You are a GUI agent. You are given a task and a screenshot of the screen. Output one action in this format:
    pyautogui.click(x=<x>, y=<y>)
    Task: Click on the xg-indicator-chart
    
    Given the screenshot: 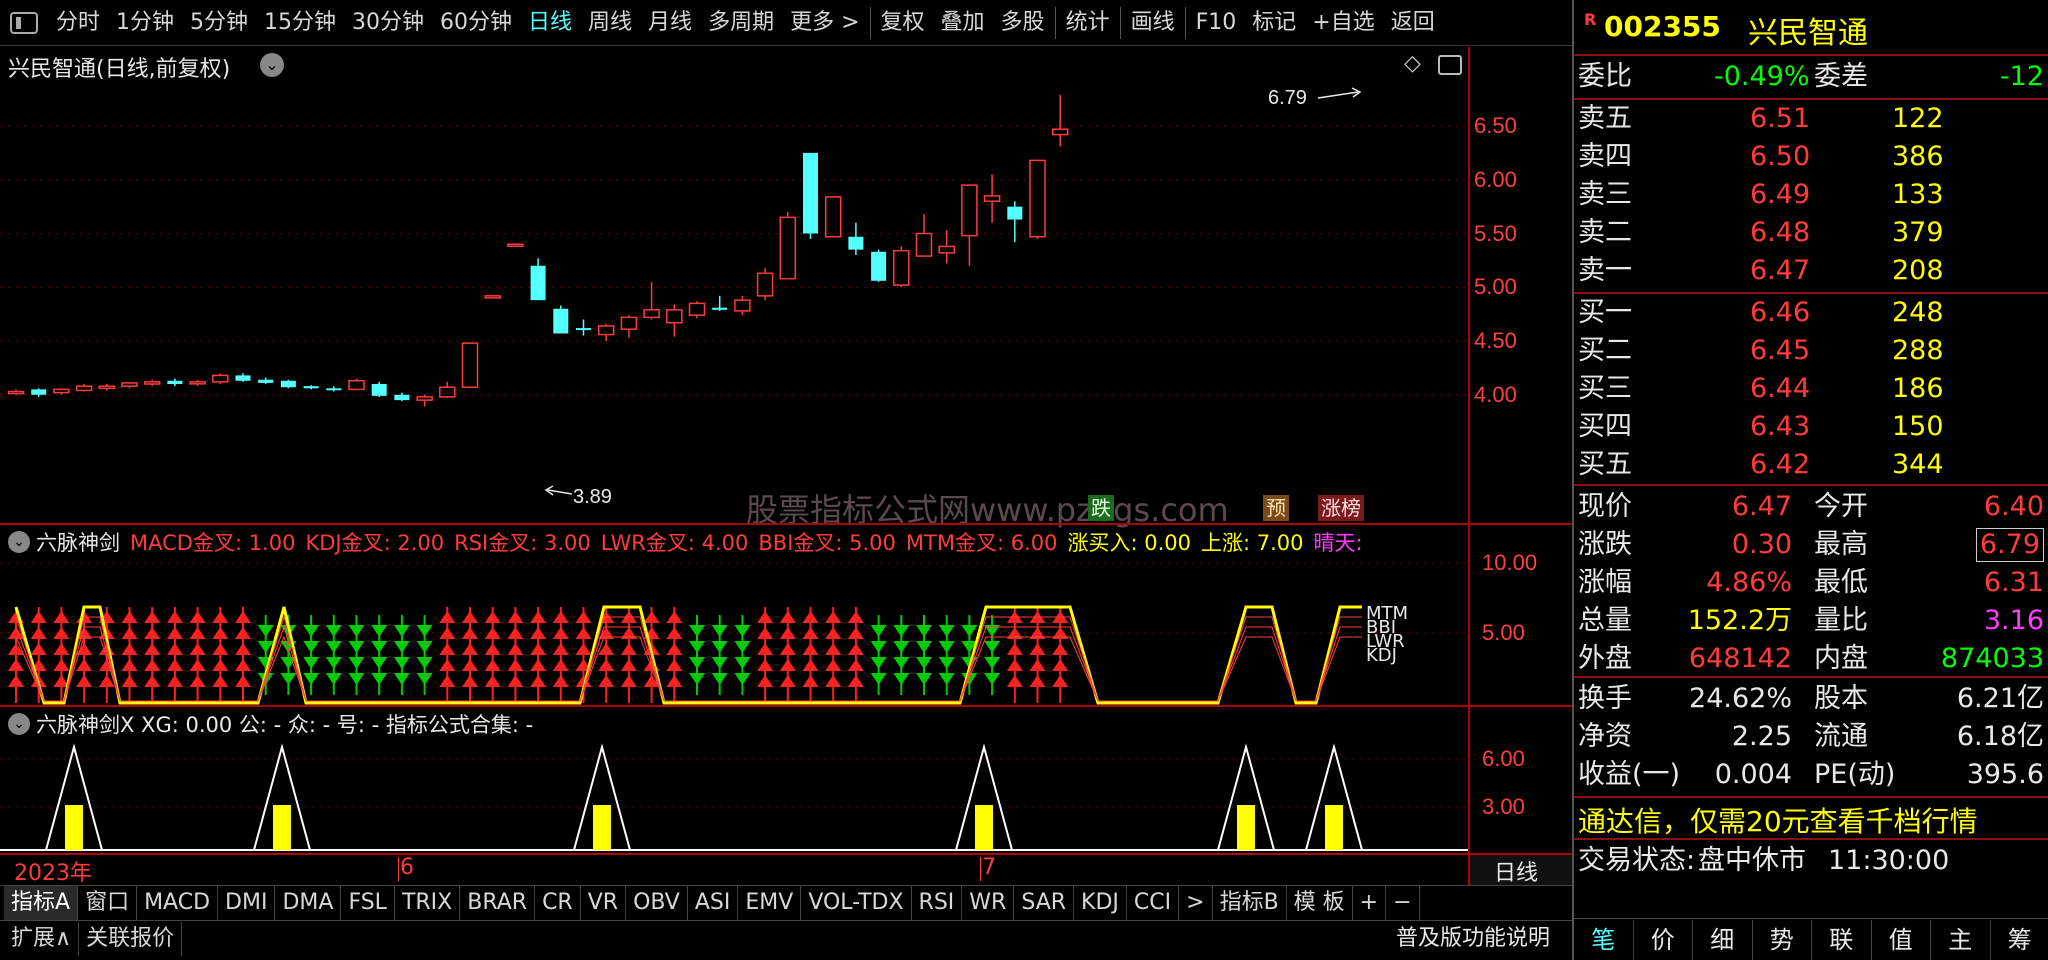 What is the action you would take?
    pyautogui.click(x=734, y=780)
    